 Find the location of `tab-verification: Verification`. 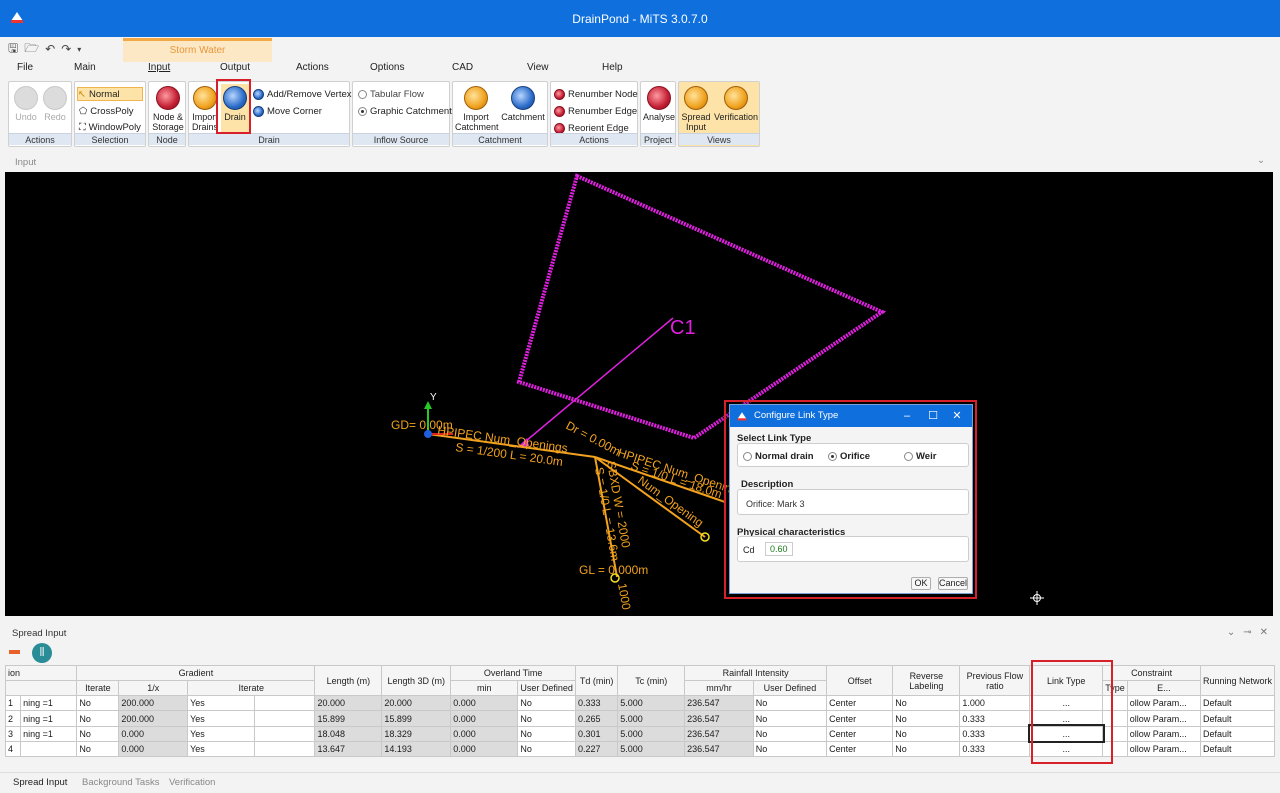

tab-verification: Verification is located at coordinates (192, 782).